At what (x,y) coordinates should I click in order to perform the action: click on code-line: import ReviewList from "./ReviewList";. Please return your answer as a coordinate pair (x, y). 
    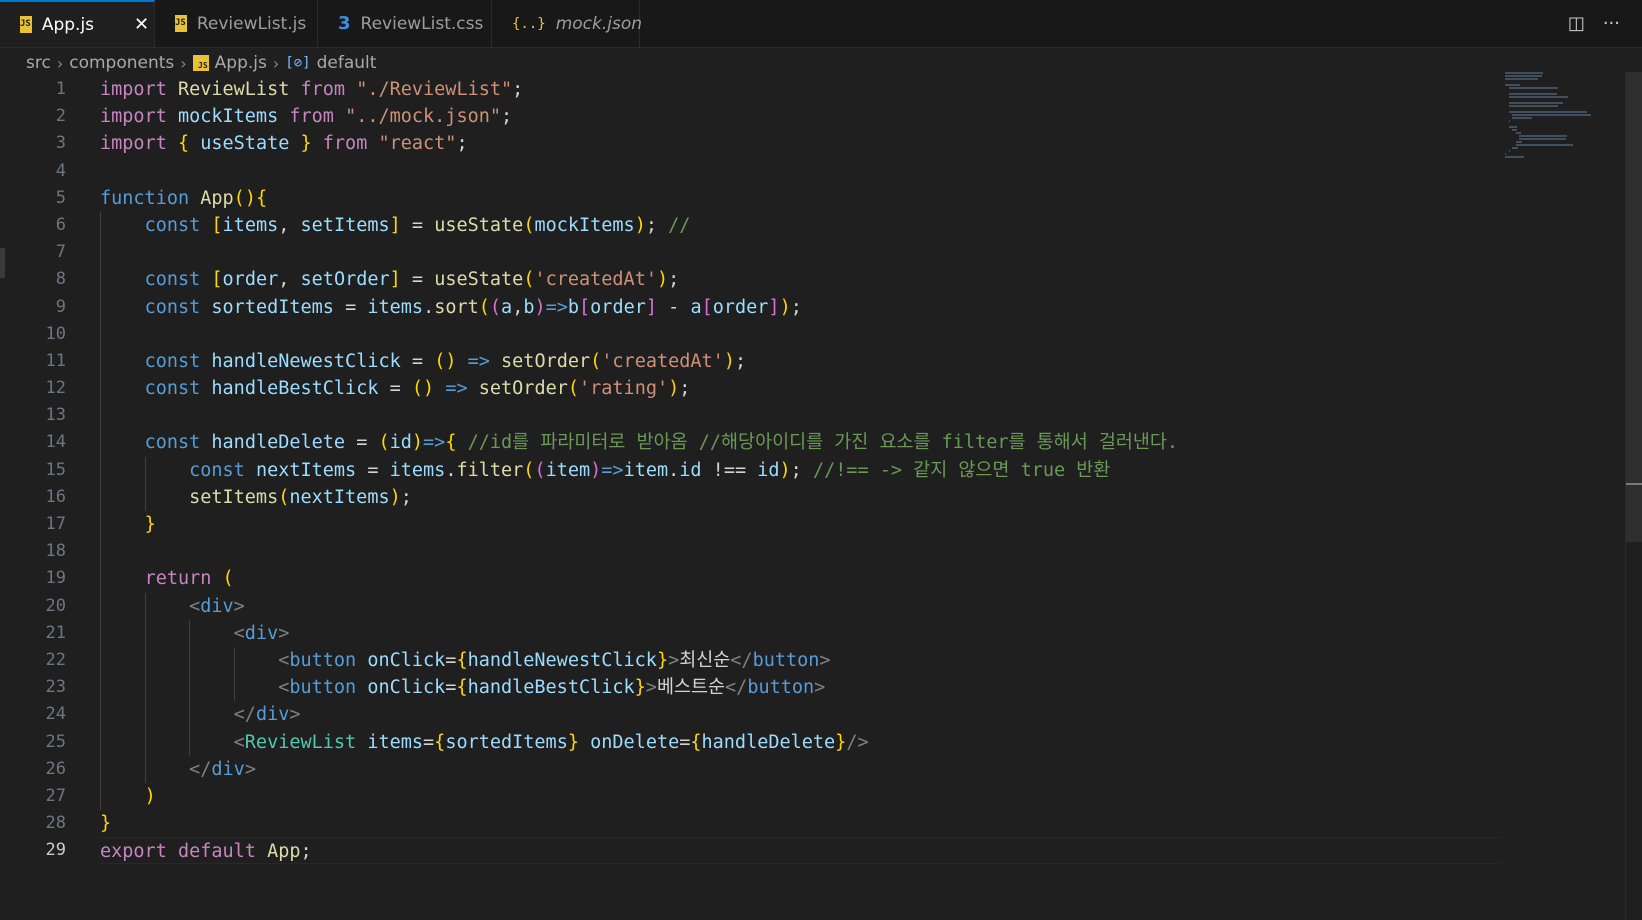
    Looking at the image, I should click on (800, 89).